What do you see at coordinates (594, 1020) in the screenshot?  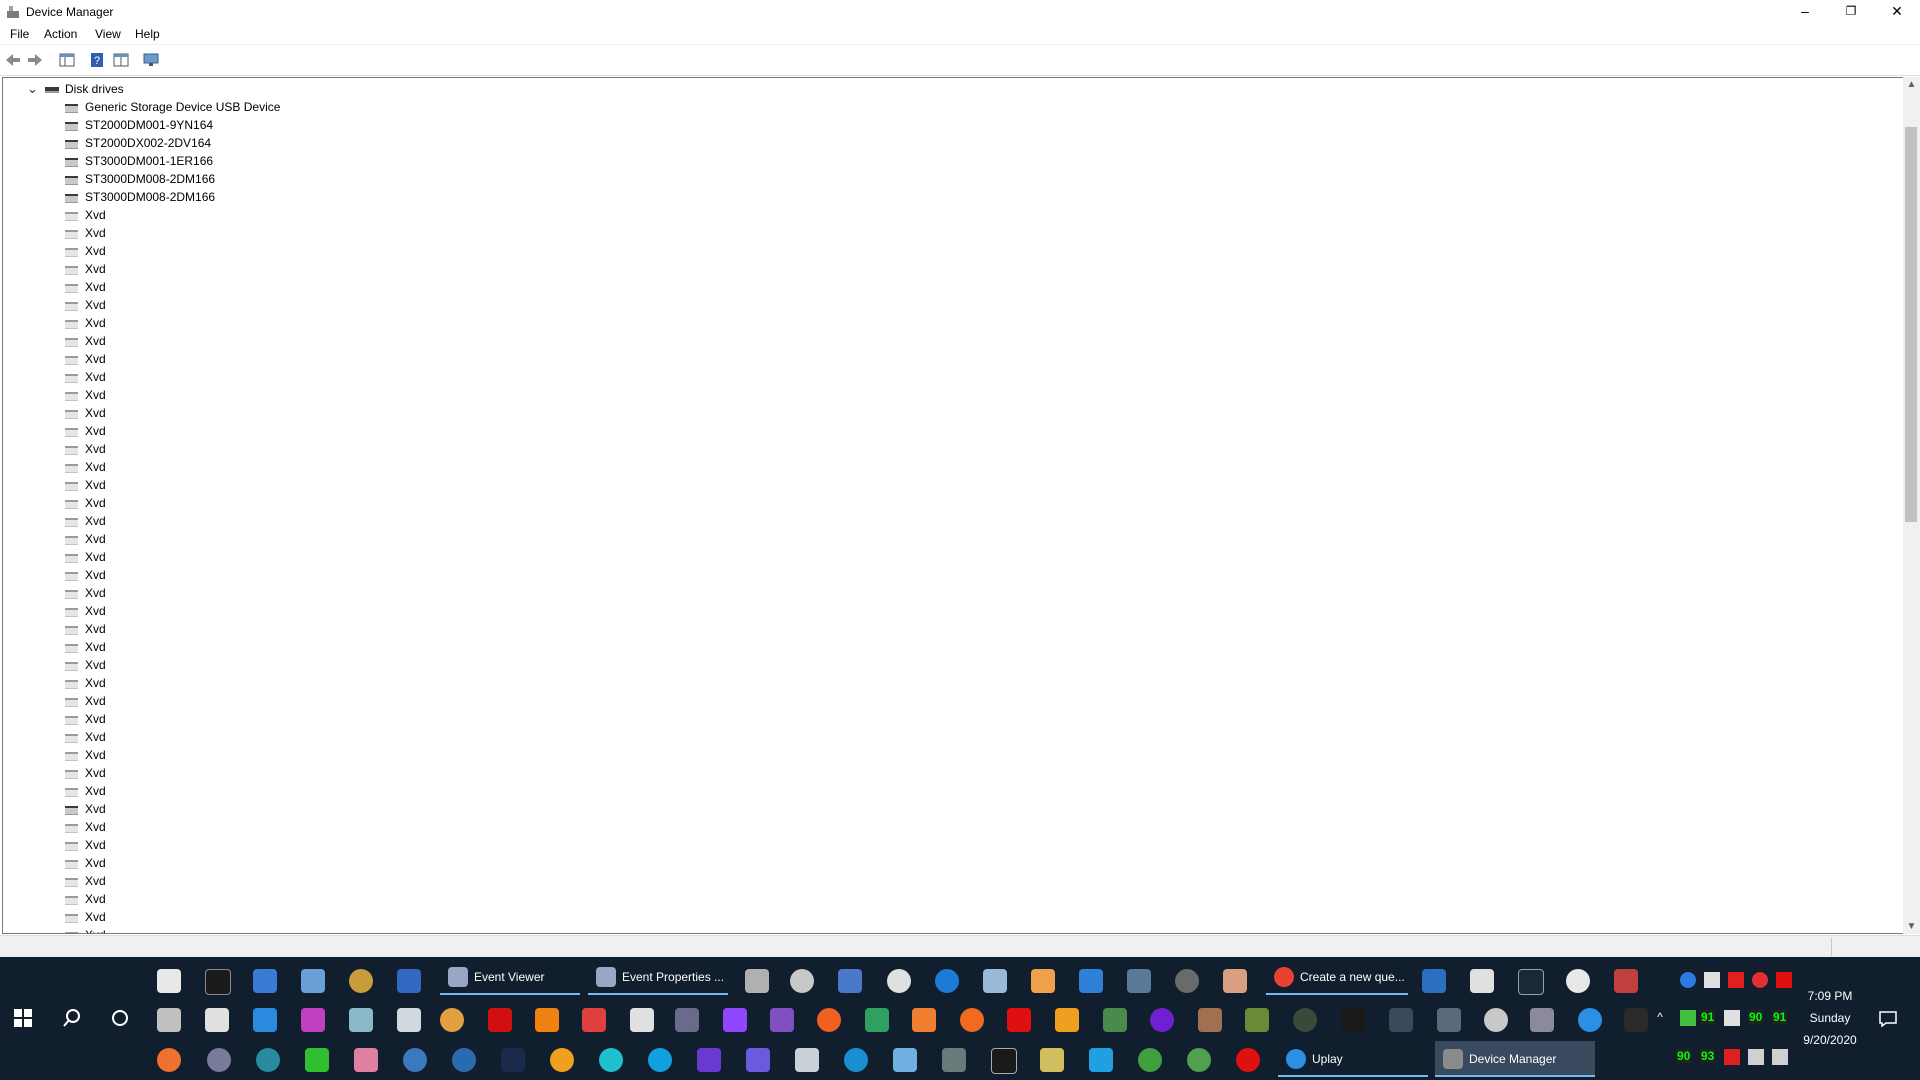 I see `power-icon` at bounding box center [594, 1020].